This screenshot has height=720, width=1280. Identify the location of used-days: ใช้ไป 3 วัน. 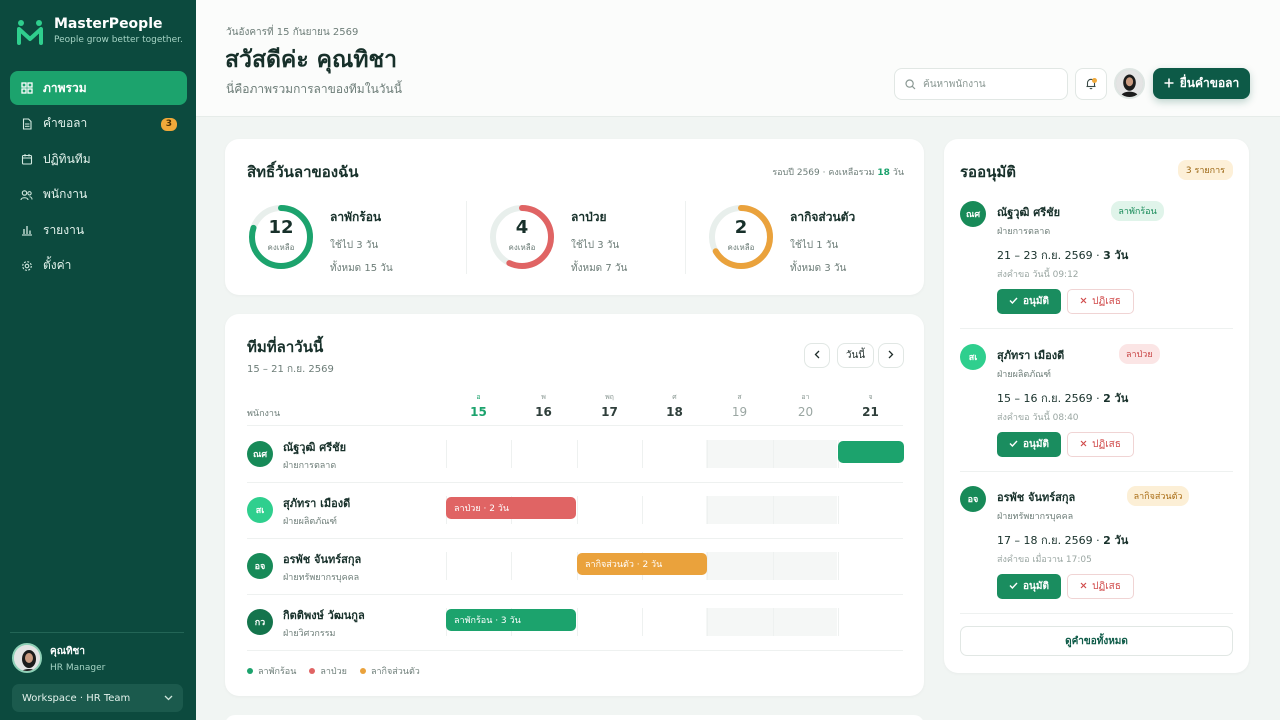
(595, 245).